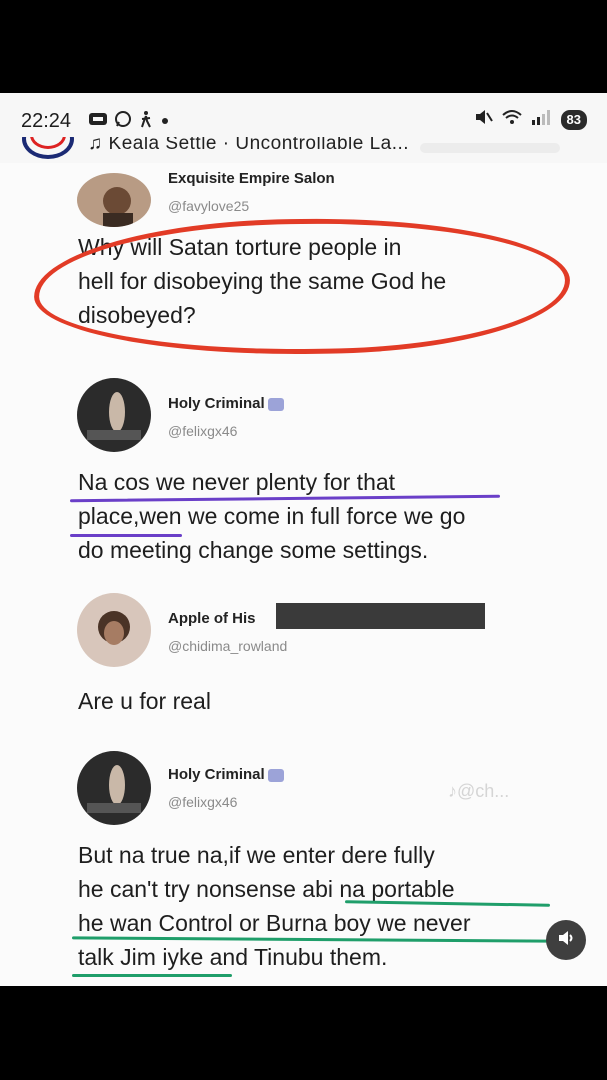 The width and height of the screenshot is (607, 1080). What do you see at coordinates (98, 145) in the screenshot?
I see `music-note-icon: ♫` at bounding box center [98, 145].